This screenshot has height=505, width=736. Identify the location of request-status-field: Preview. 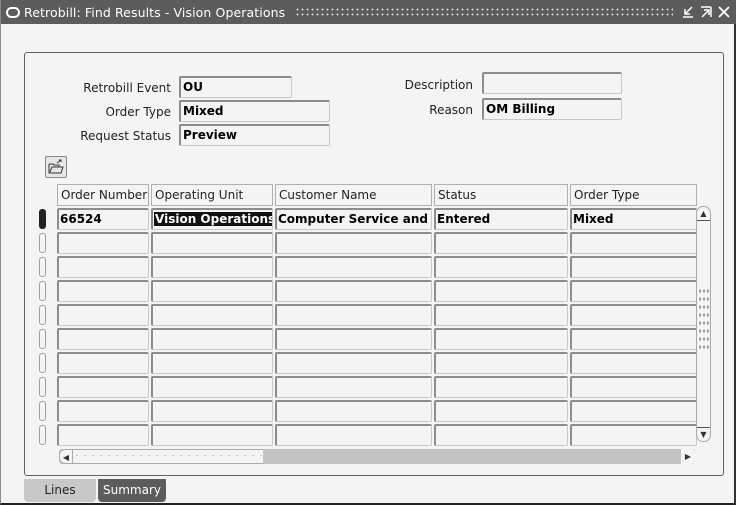
(254, 135).